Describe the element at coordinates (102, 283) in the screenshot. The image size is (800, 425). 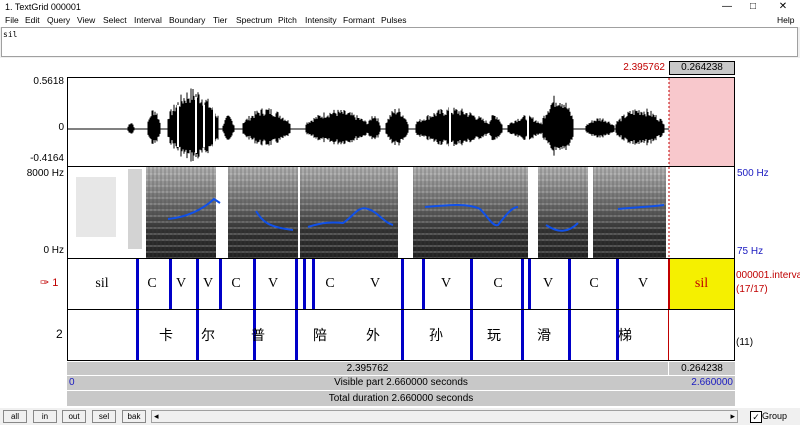
I see `tier-1-interval-label: sil` at that location.